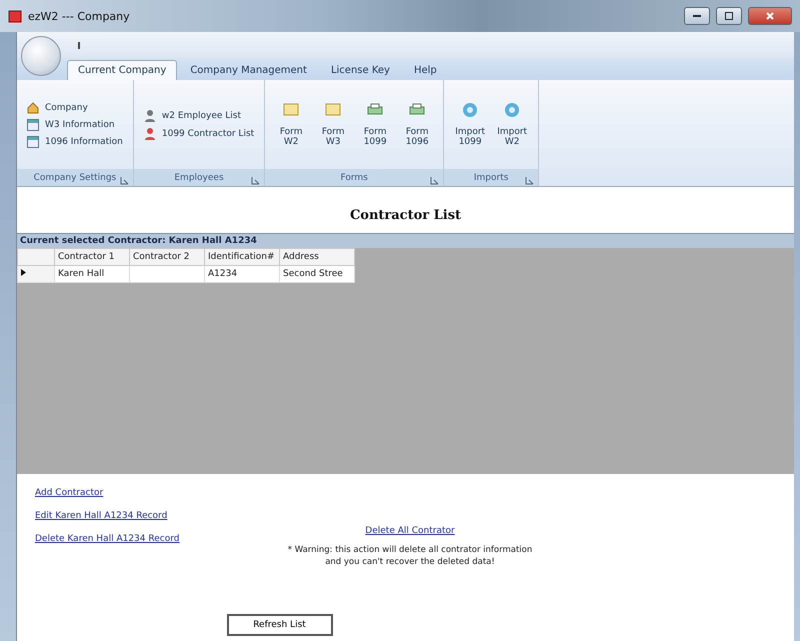  Describe the element at coordinates (36, 274) in the screenshot. I see `row-header` at that location.